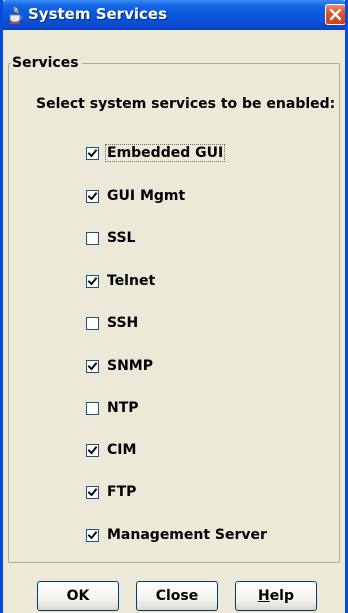  Describe the element at coordinates (187, 535) in the screenshot. I see `service-label: Management Server` at that location.